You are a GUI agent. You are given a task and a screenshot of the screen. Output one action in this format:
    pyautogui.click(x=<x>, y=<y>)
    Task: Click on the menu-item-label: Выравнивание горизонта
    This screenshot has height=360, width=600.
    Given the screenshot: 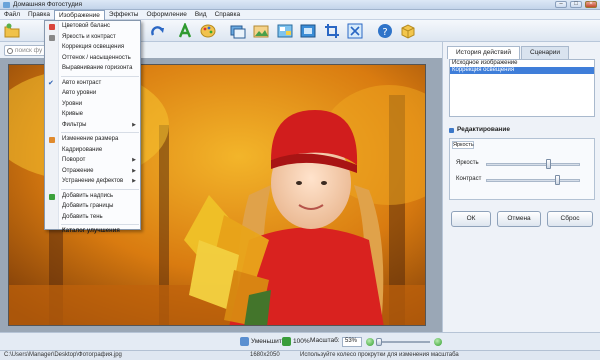 What is the action you would take?
    pyautogui.click(x=97, y=68)
    